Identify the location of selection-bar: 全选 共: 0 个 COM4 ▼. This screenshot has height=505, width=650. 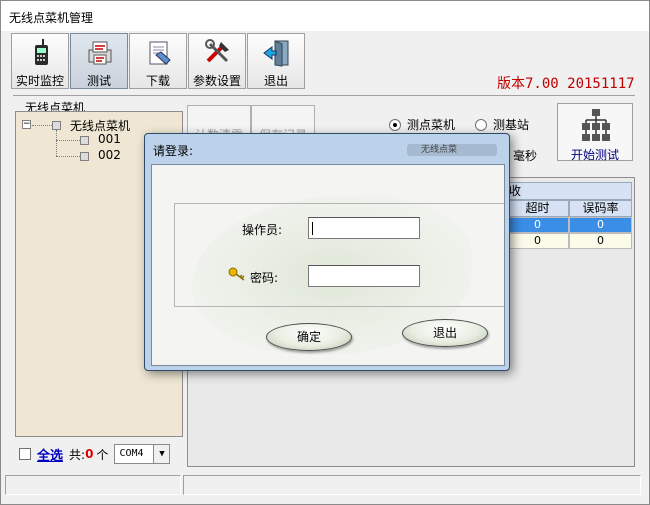
(99, 454).